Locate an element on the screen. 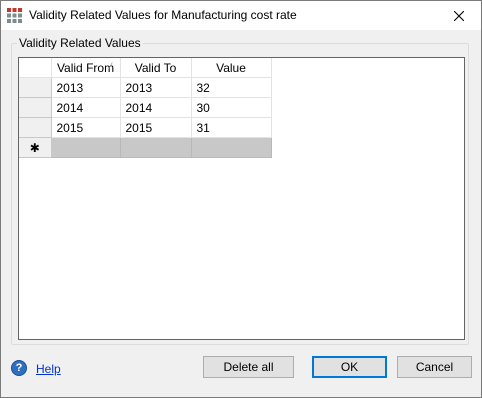 This screenshot has width=482, height=398. ok-button: OK is located at coordinates (349, 367).